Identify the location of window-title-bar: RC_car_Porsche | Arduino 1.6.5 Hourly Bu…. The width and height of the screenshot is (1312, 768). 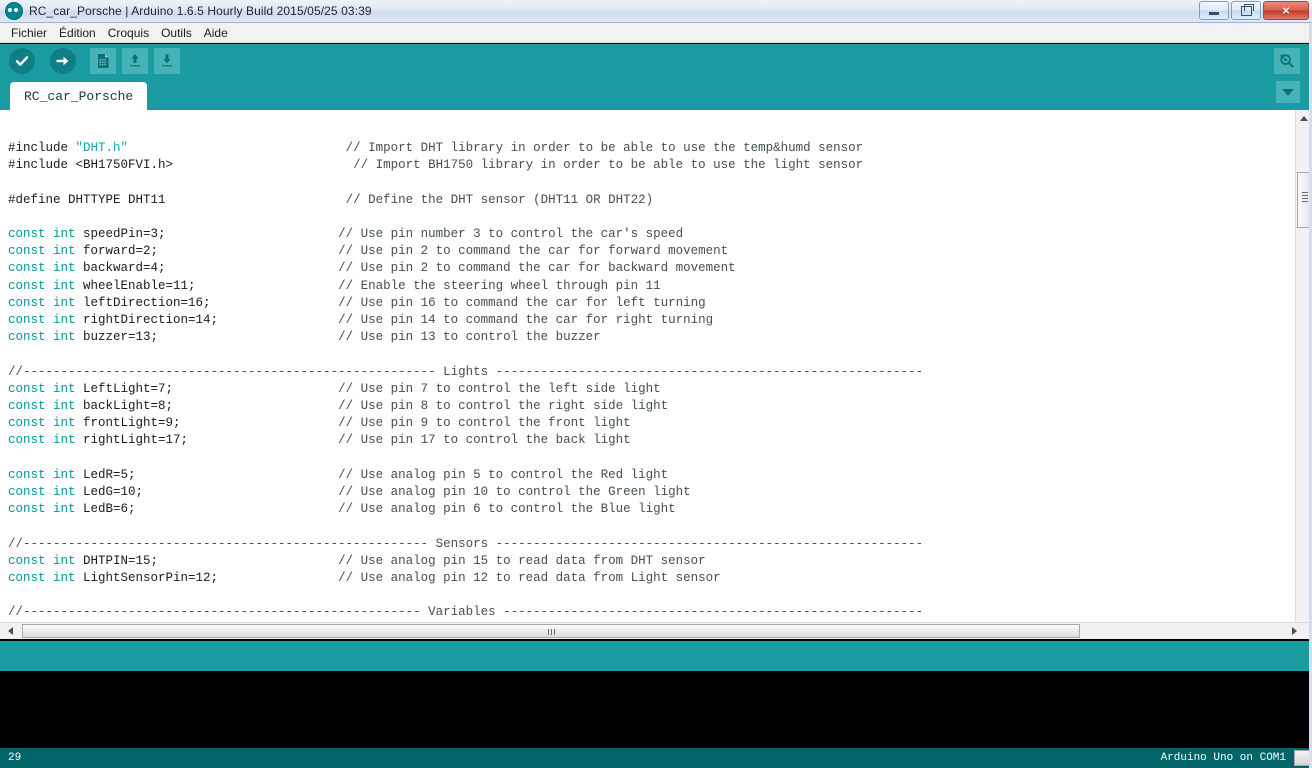
(656, 11).